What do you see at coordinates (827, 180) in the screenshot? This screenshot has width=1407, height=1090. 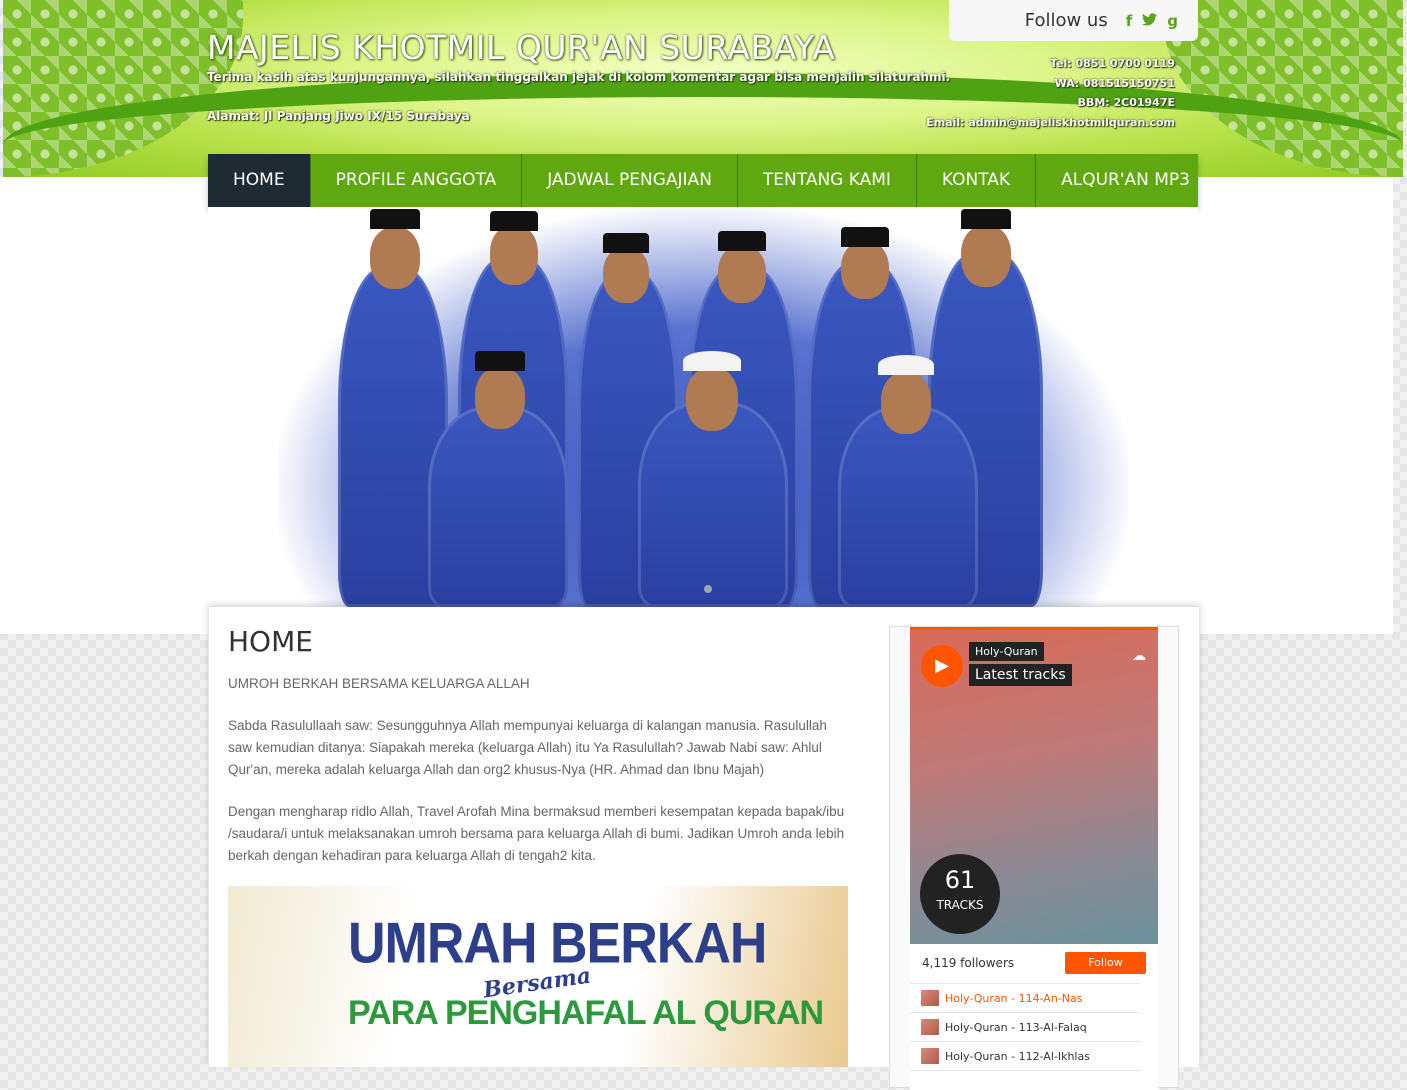 I see `nav-tentang-kami: TENTANG KAMI` at bounding box center [827, 180].